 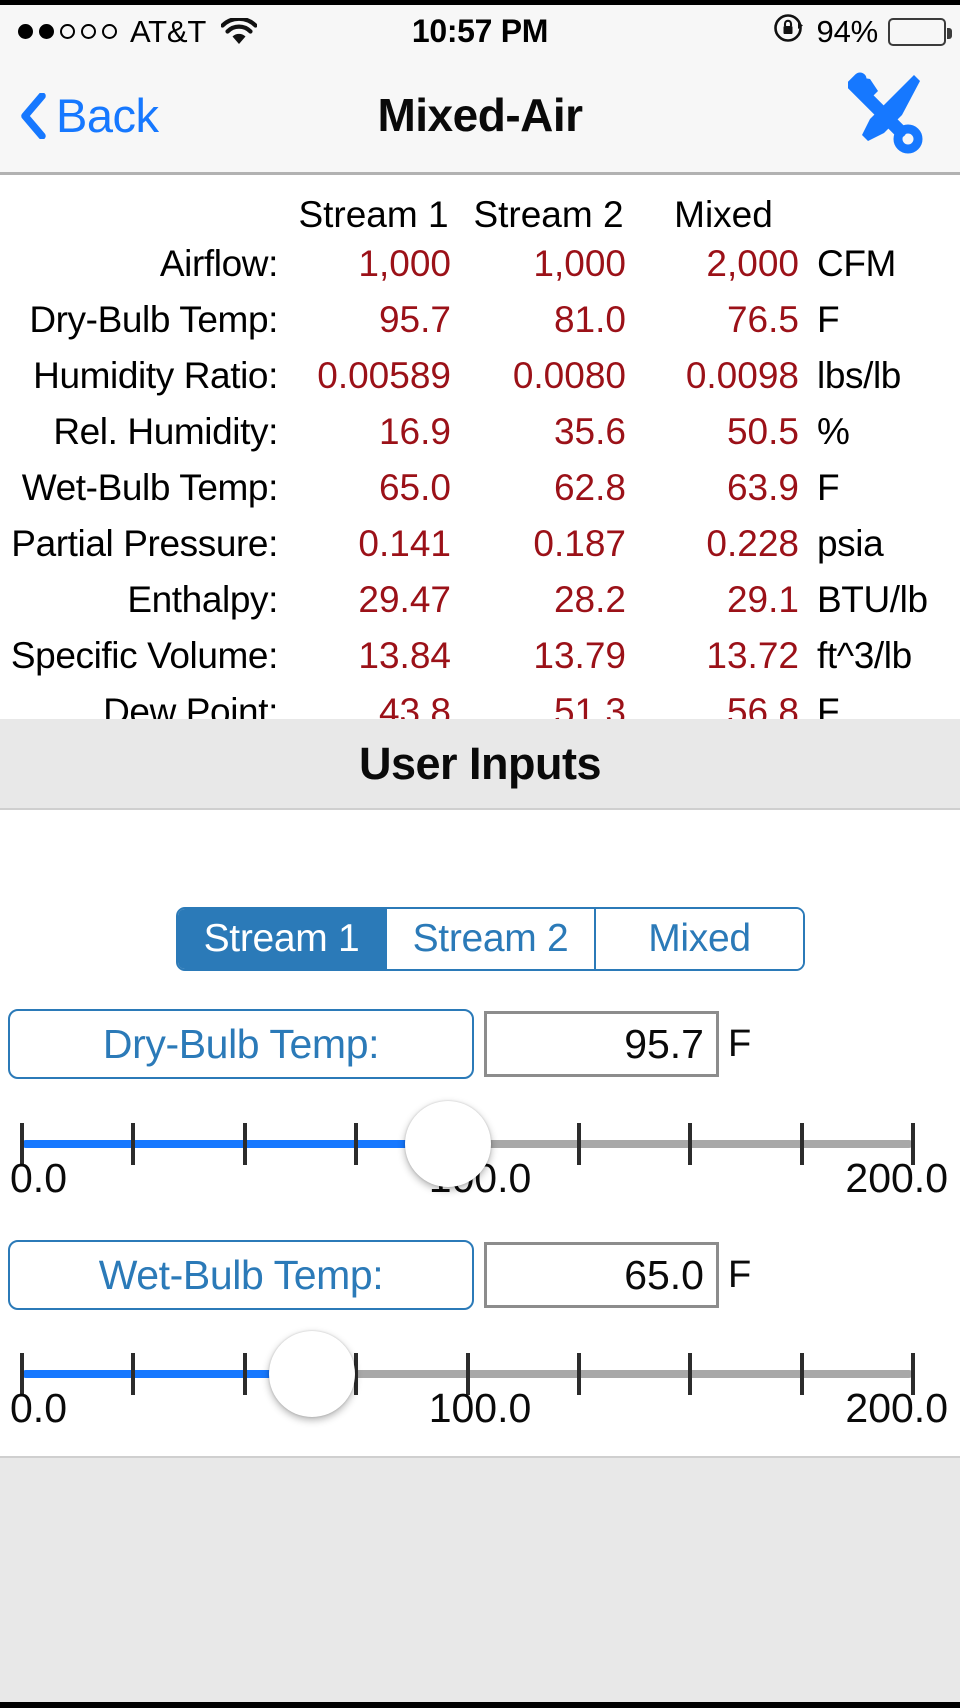 I want to click on cell-mixed: 0.228, so click(x=752, y=543).